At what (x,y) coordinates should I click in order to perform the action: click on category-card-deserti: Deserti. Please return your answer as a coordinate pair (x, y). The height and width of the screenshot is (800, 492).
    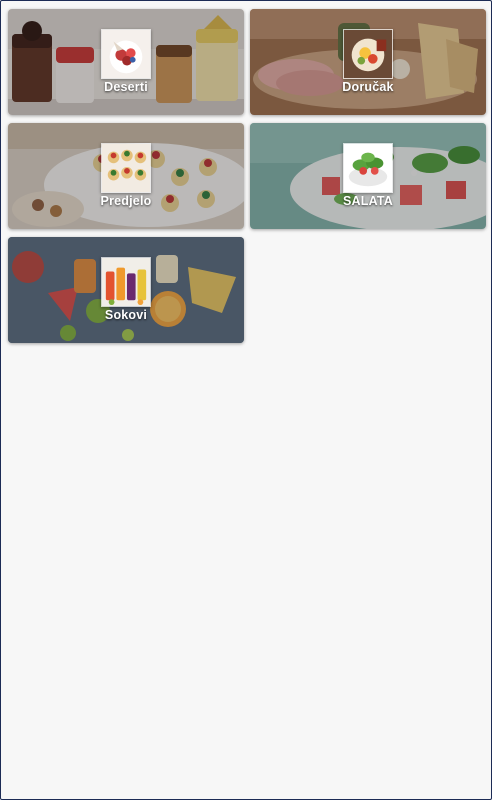
    Looking at the image, I should click on (126, 62).